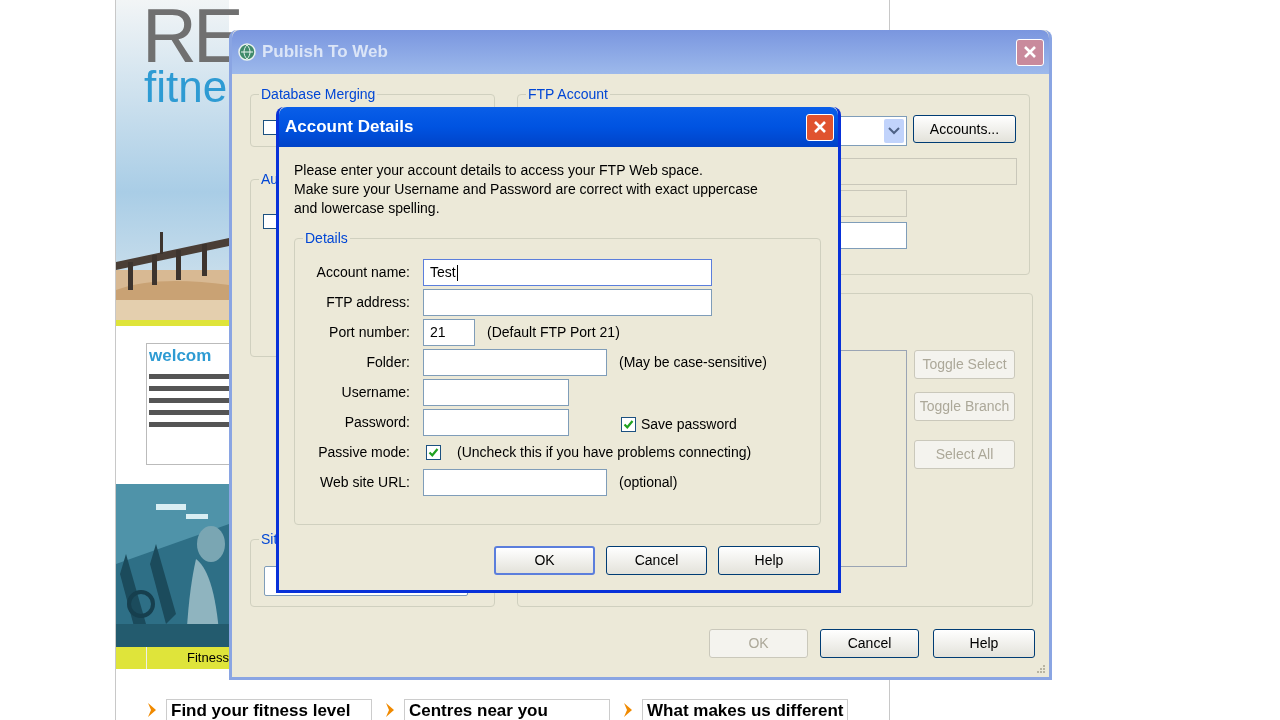 Image resolution: width=1280 pixels, height=720 pixels. I want to click on hint-text: (May be case-sensitive), so click(693, 362).